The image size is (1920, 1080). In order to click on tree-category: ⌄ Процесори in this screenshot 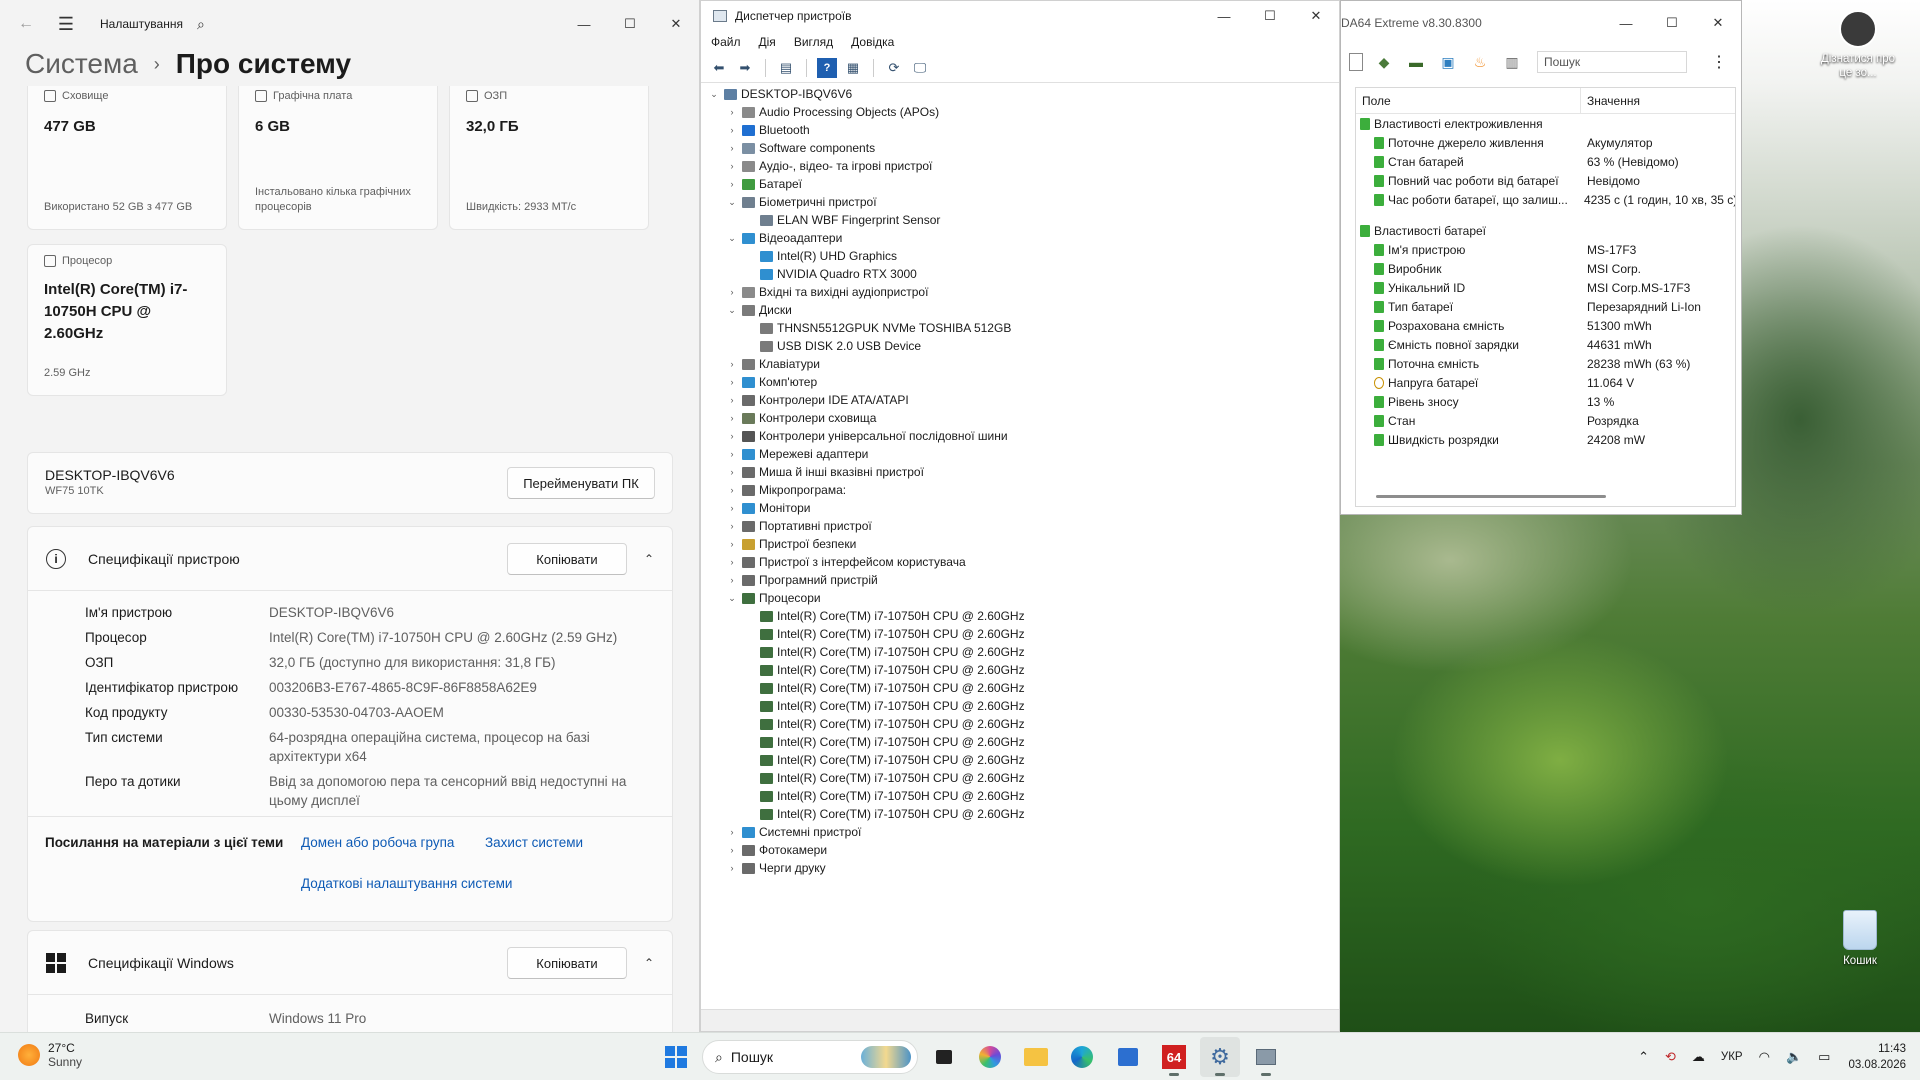, I will do `click(1020, 598)`.